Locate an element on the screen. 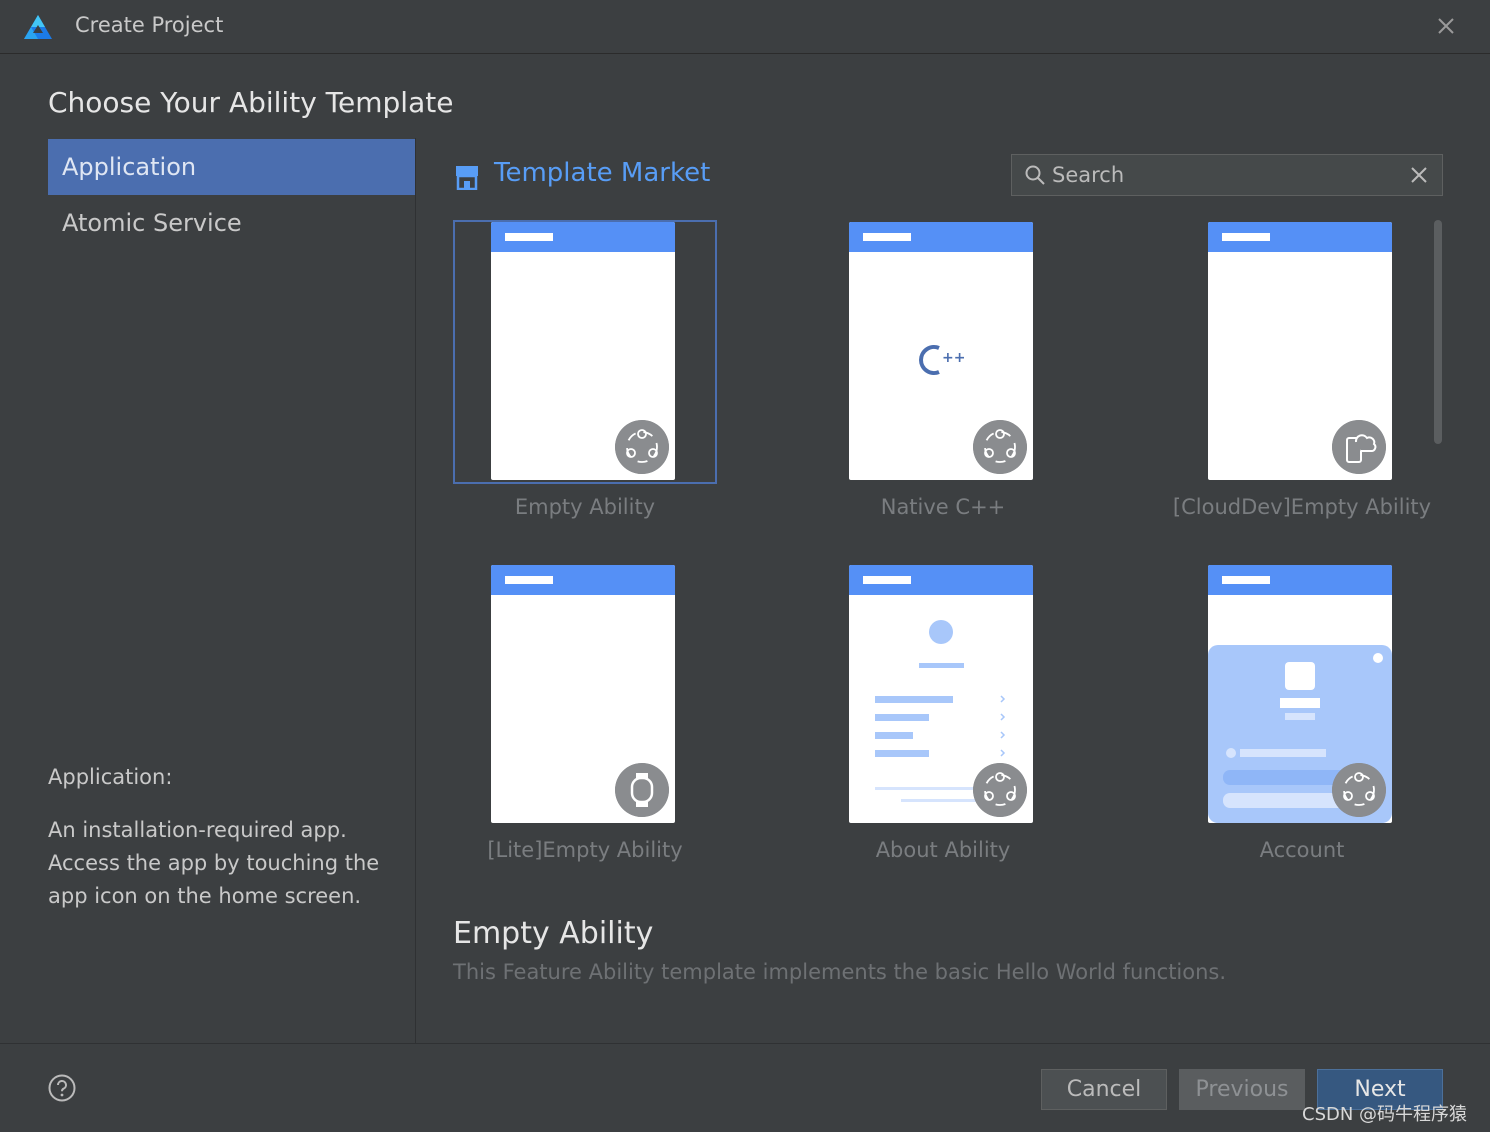 The image size is (1490, 1132). selected-template-title: Empty Ability is located at coordinates (553, 933).